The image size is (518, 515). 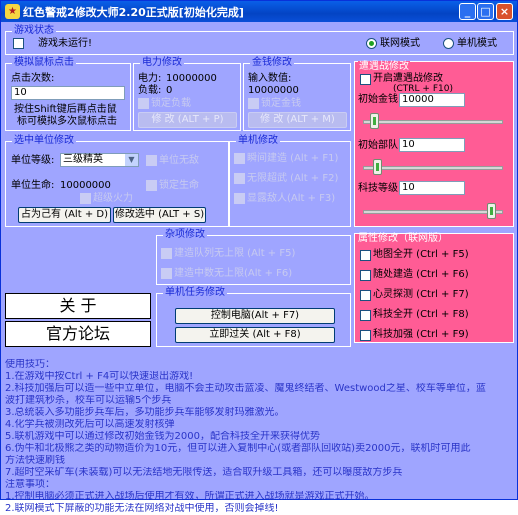 I want to click on unit-life-label: 单位生命:, so click(x=33, y=185).